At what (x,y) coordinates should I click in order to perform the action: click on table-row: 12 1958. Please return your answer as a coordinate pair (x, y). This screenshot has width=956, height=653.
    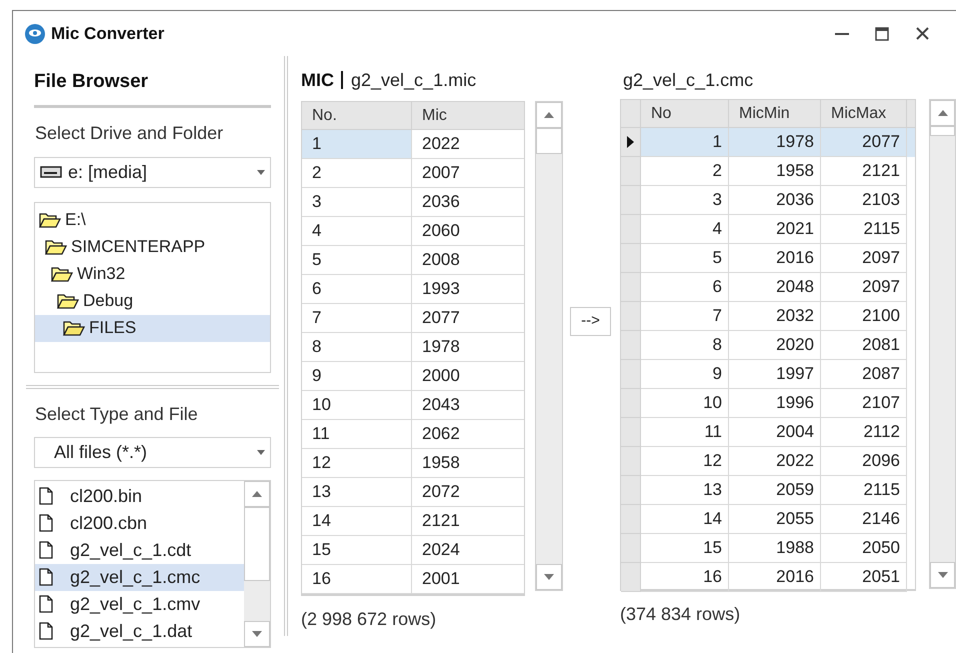
    Looking at the image, I should click on (413, 463).